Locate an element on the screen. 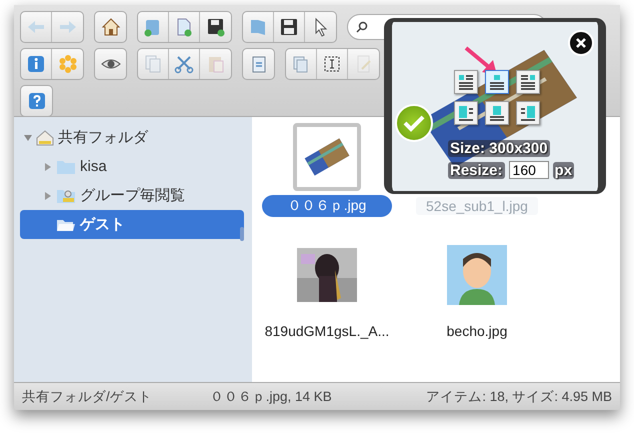  info-icon is located at coordinates (36, 64).